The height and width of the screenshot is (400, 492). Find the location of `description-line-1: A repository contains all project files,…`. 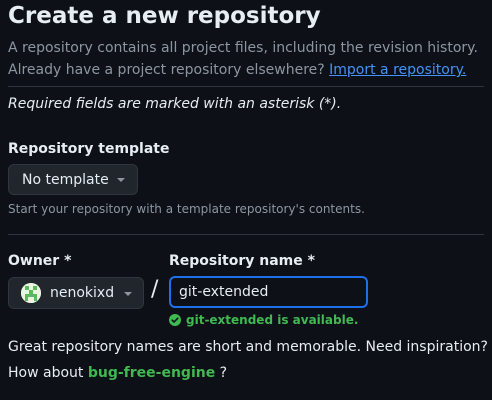

description-line-1: A repository contains all project files,… is located at coordinates (243, 48).